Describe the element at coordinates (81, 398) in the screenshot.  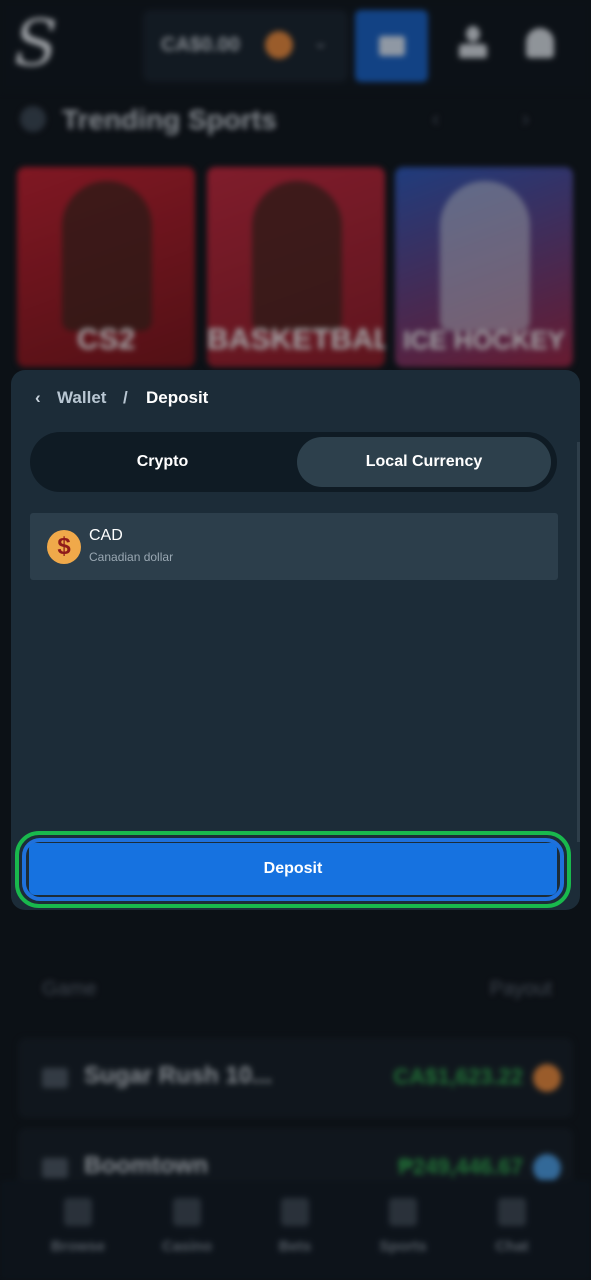
I see `breadcrumb-wallet-link: Wallet` at that location.